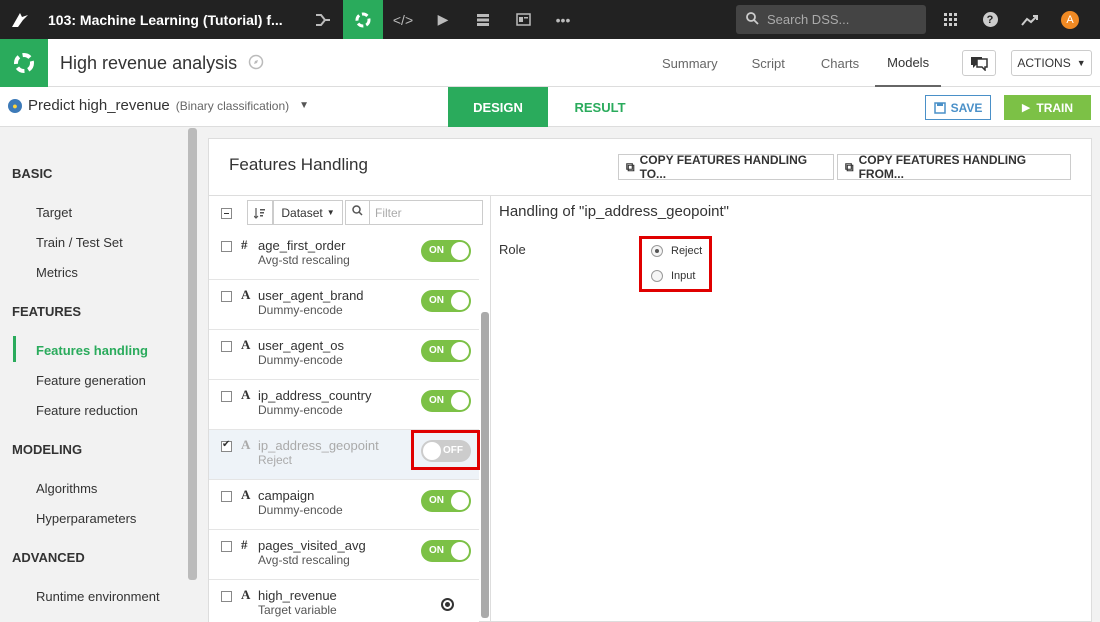 The height and width of the screenshot is (622, 1100). I want to click on sidebar-item-feature-reduction: Feature reduction, so click(87, 410).